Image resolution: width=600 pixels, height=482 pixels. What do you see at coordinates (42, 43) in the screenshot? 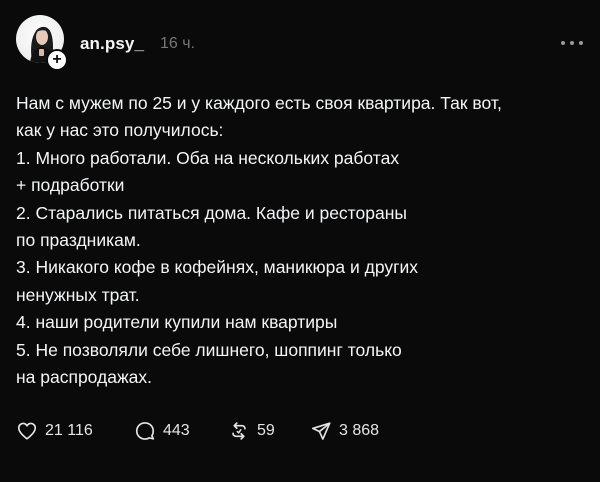
I see `avatar-container: +` at bounding box center [42, 43].